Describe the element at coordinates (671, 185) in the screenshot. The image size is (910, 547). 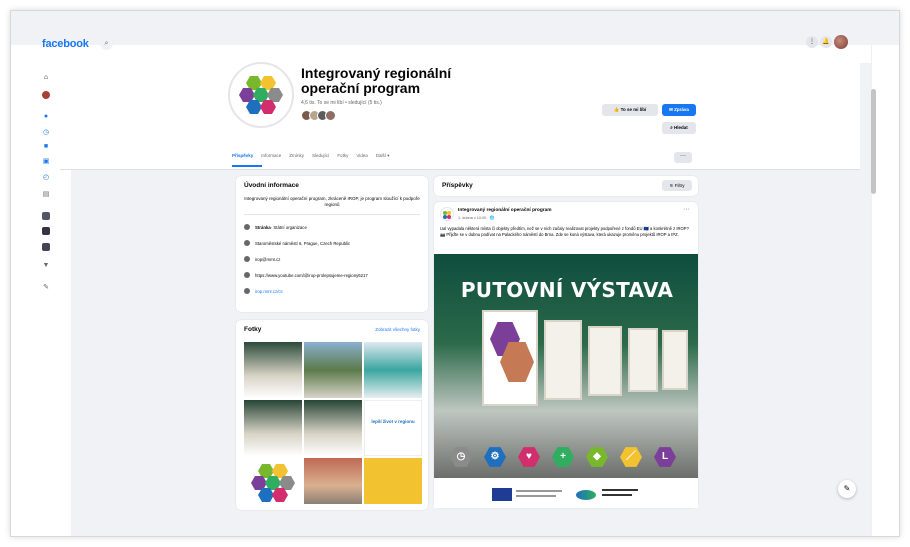
I see `filter-icon: ⚟` at that location.